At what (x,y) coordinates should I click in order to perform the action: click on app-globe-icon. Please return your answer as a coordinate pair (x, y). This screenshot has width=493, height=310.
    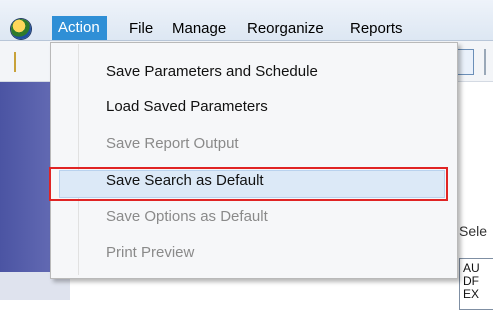
    Looking at the image, I should click on (21, 29).